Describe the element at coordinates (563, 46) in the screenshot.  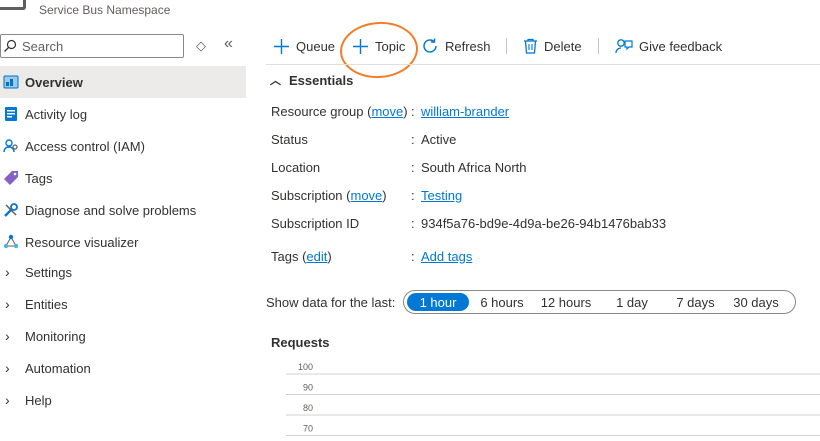
I see `delete-label: Delete` at that location.